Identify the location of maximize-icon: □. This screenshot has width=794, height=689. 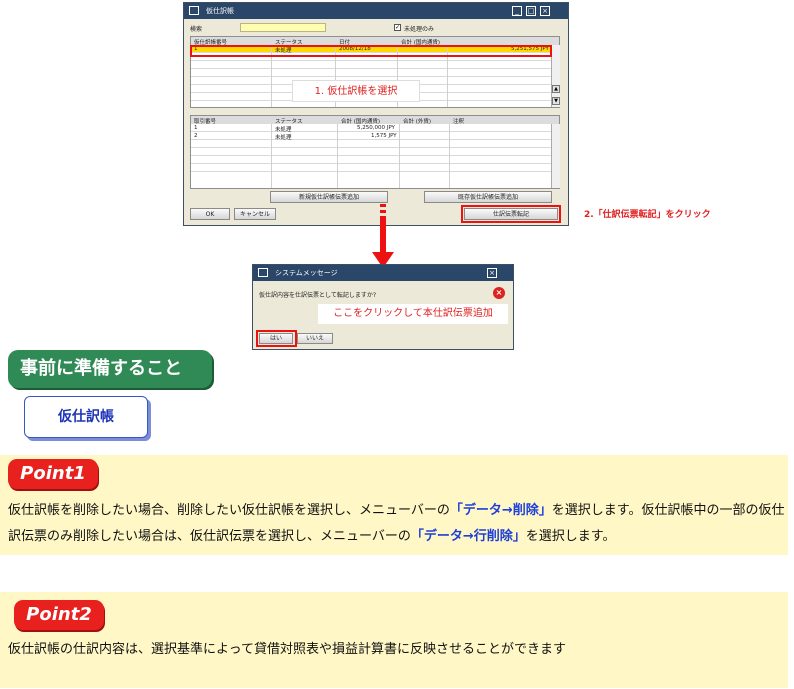
(531, 11).